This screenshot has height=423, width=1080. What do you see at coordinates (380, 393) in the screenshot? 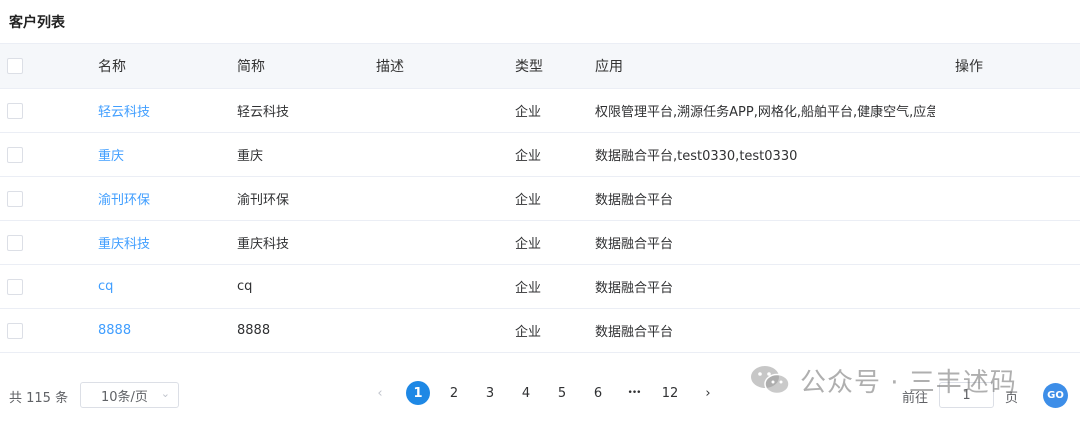
I see `prev-page-button: ‹` at bounding box center [380, 393].